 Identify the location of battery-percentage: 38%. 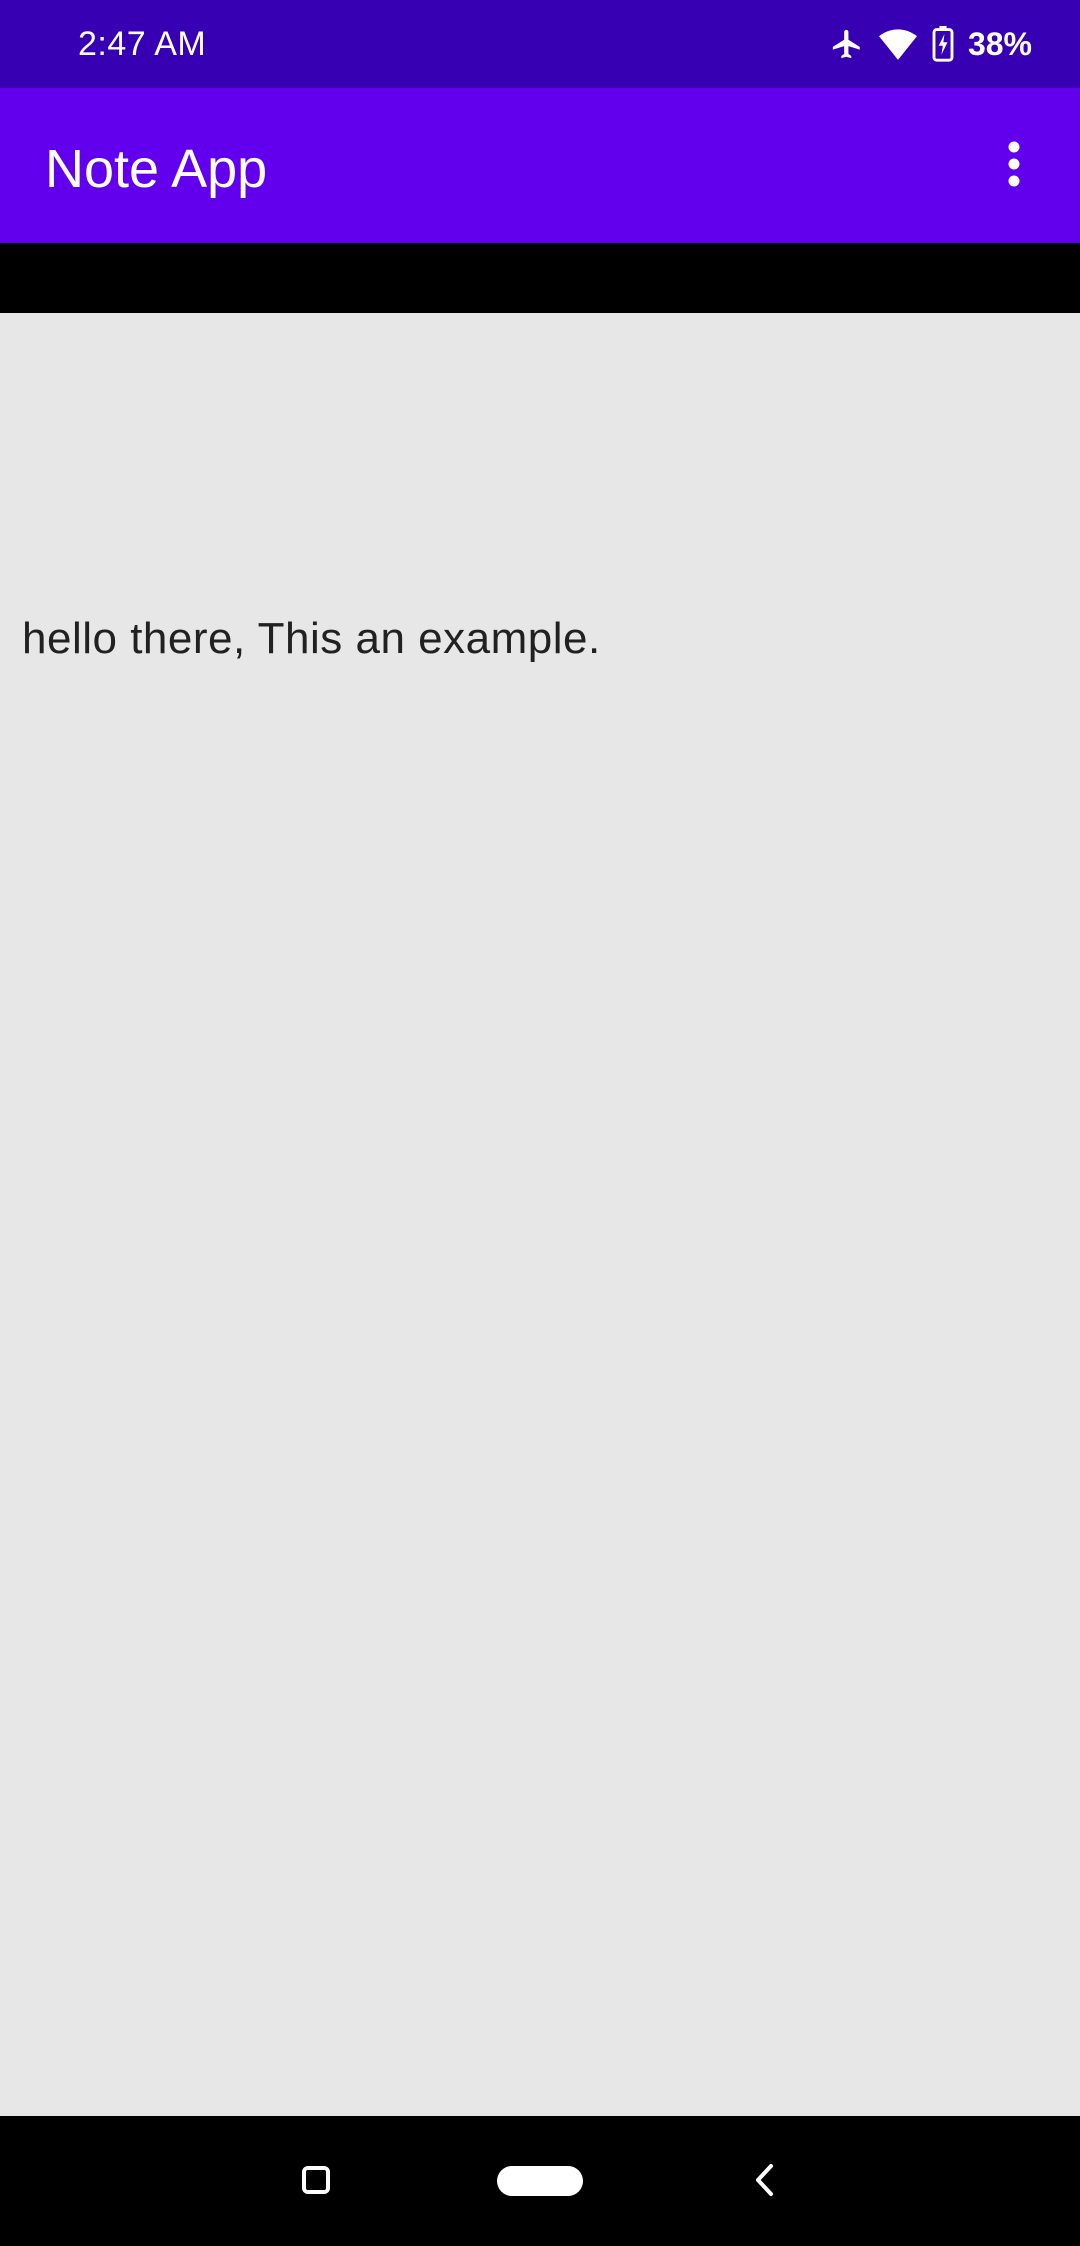
(999, 44).